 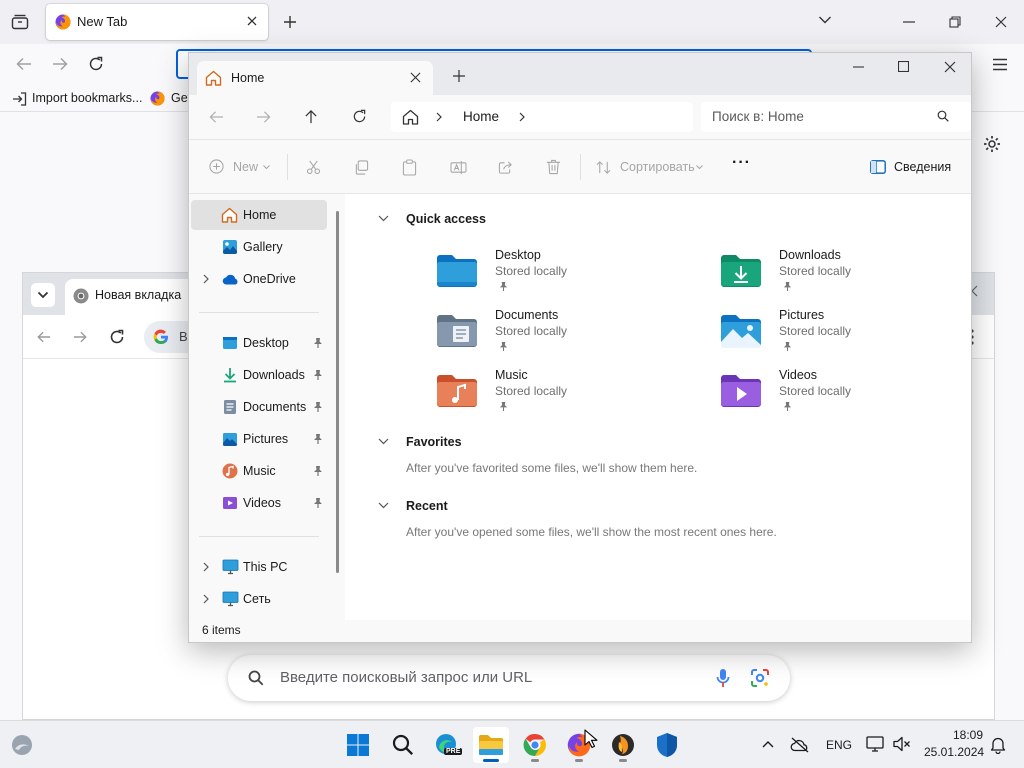 I want to click on breadcrumb-home: Home, so click(x=481, y=116).